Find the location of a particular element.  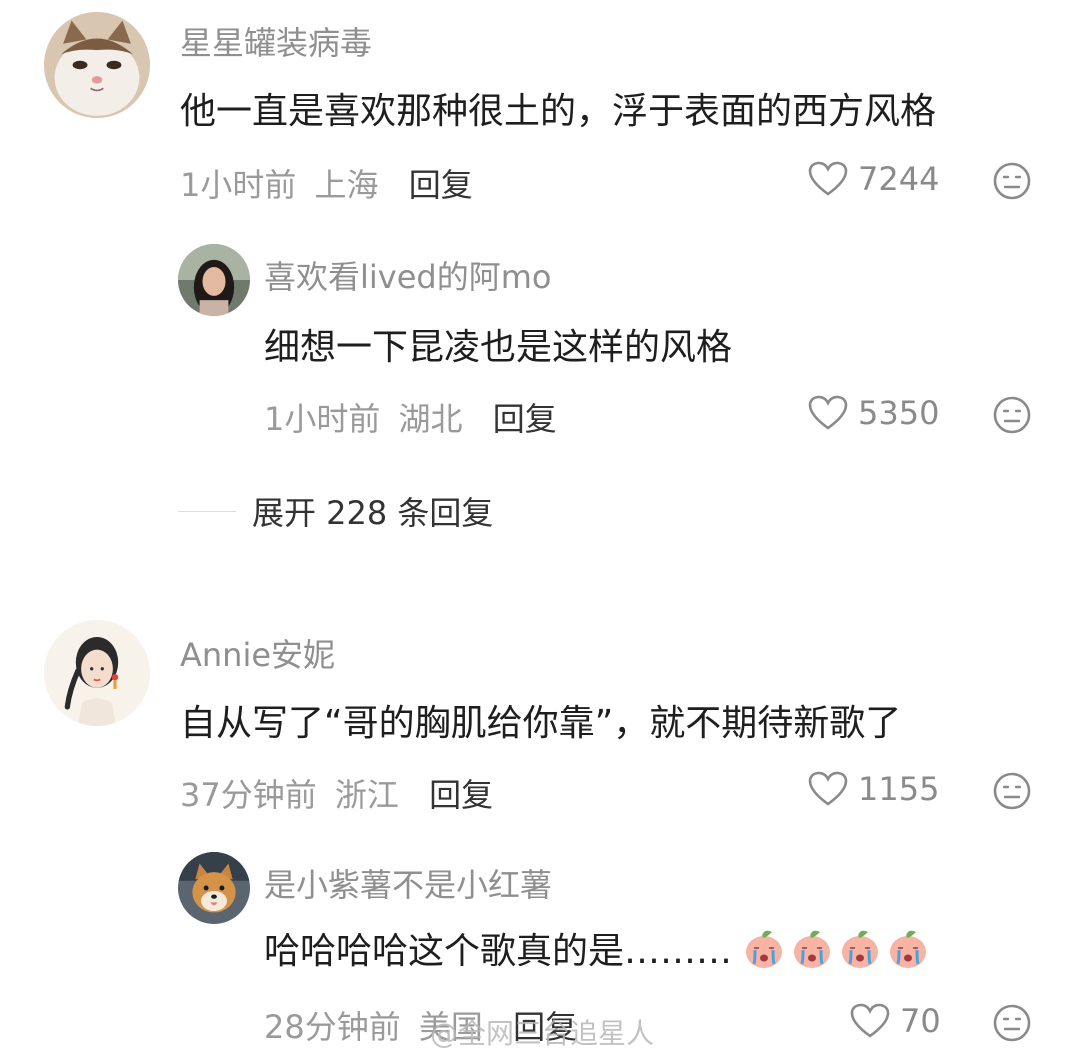

username: 喜欢看lived的阿mo is located at coordinates (407, 275).